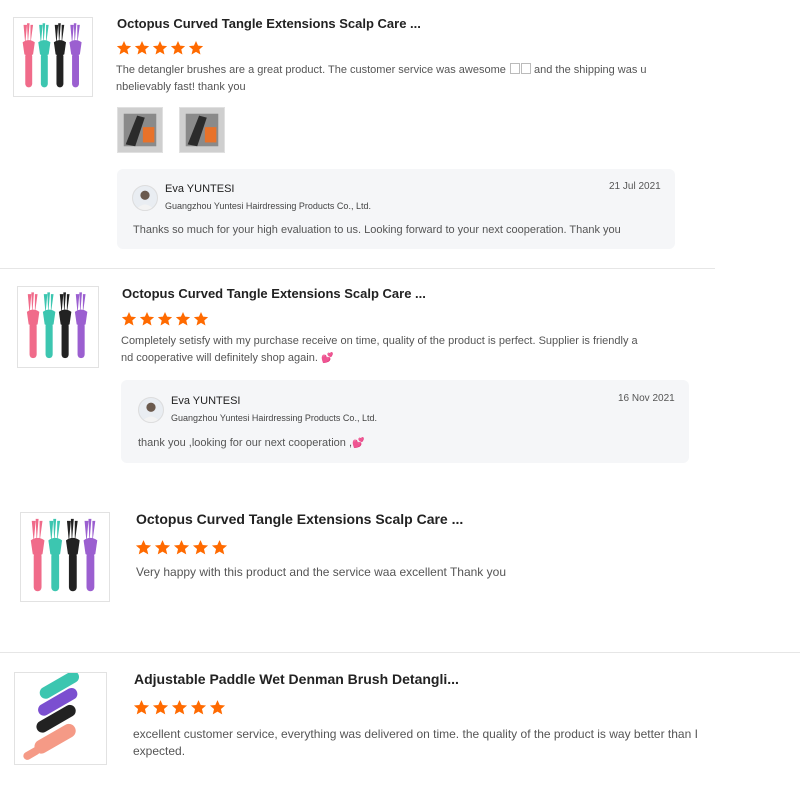 The width and height of the screenshot is (800, 800). Describe the element at coordinates (646, 398) in the screenshot. I see `reply-date: 16 Nov 2021` at that location.